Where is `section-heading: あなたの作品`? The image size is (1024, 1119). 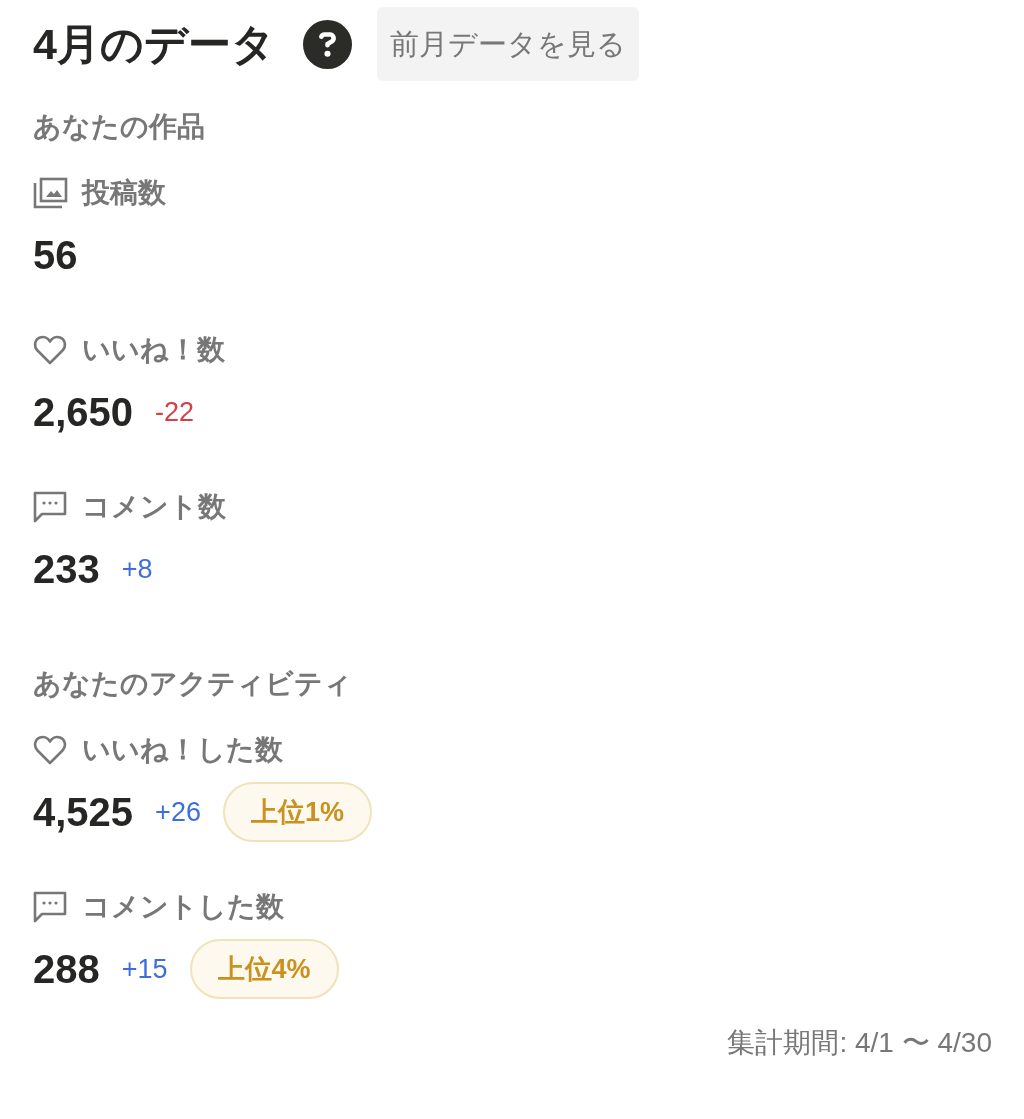 section-heading: あなたの作品 is located at coordinates (119, 127).